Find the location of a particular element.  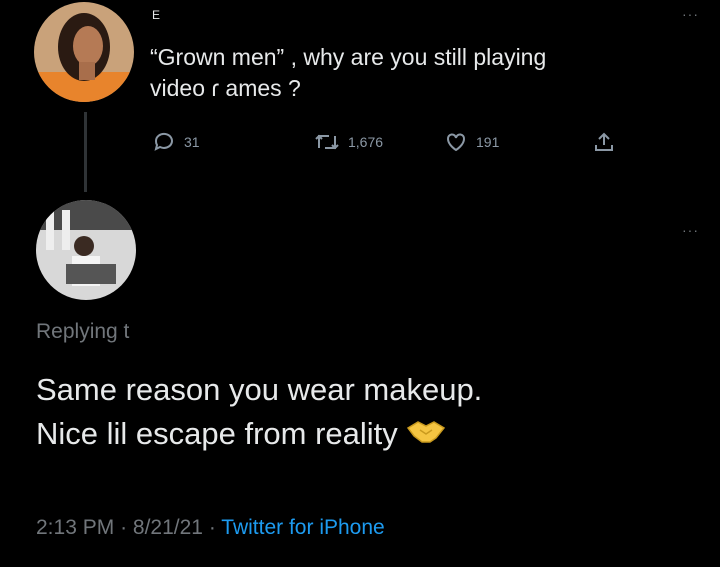

avatar-reply is located at coordinates (86, 250).